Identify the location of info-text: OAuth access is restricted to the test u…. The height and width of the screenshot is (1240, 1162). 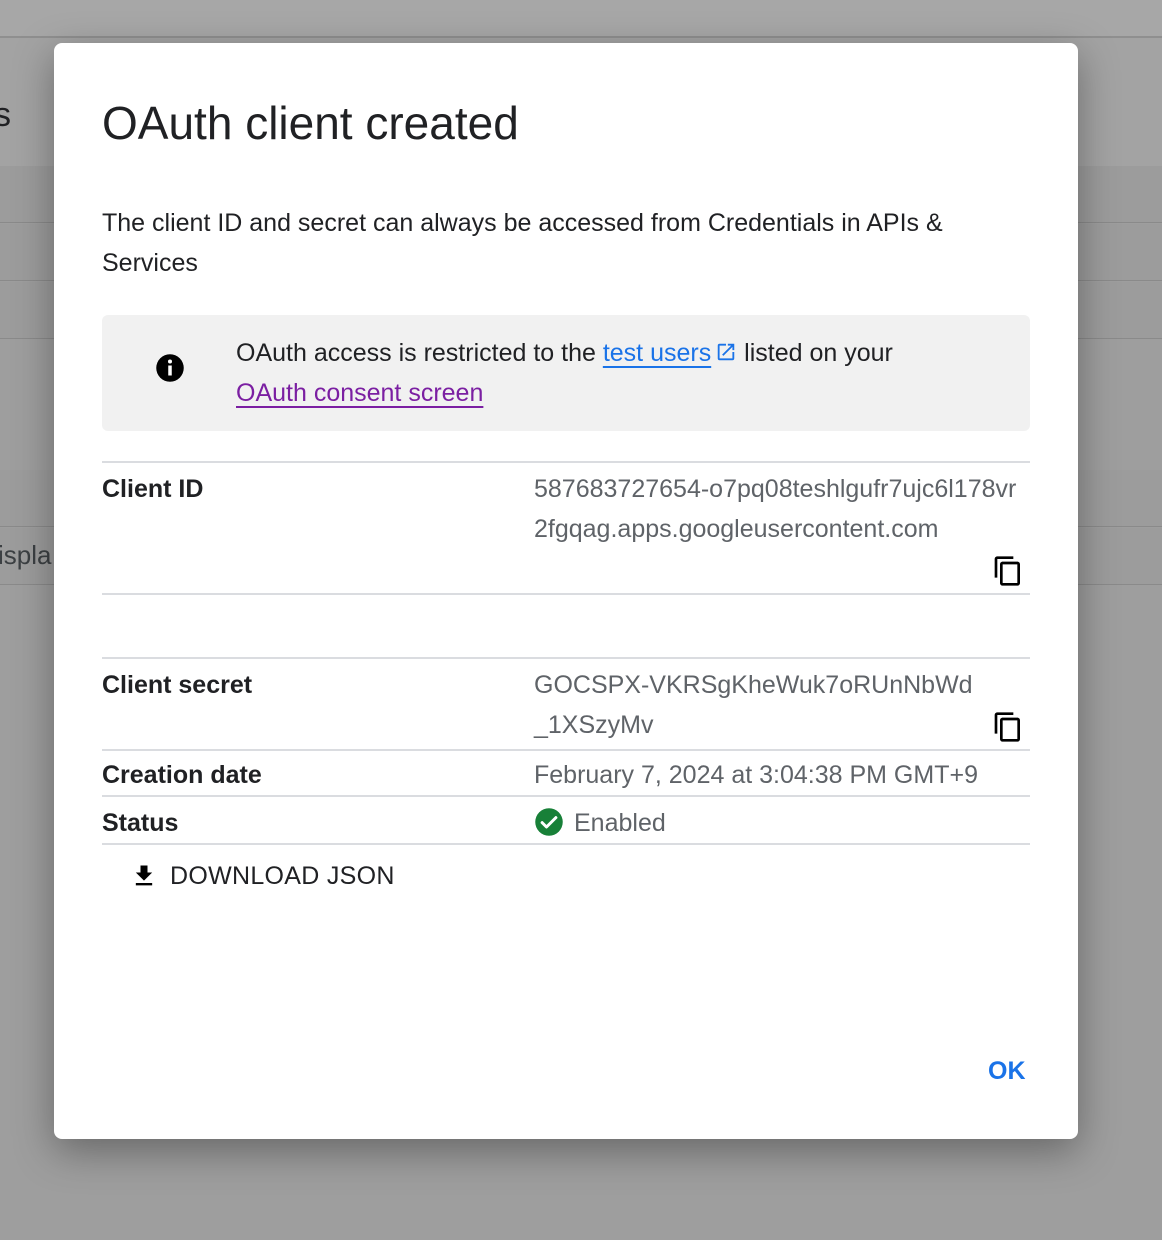
(616, 373).